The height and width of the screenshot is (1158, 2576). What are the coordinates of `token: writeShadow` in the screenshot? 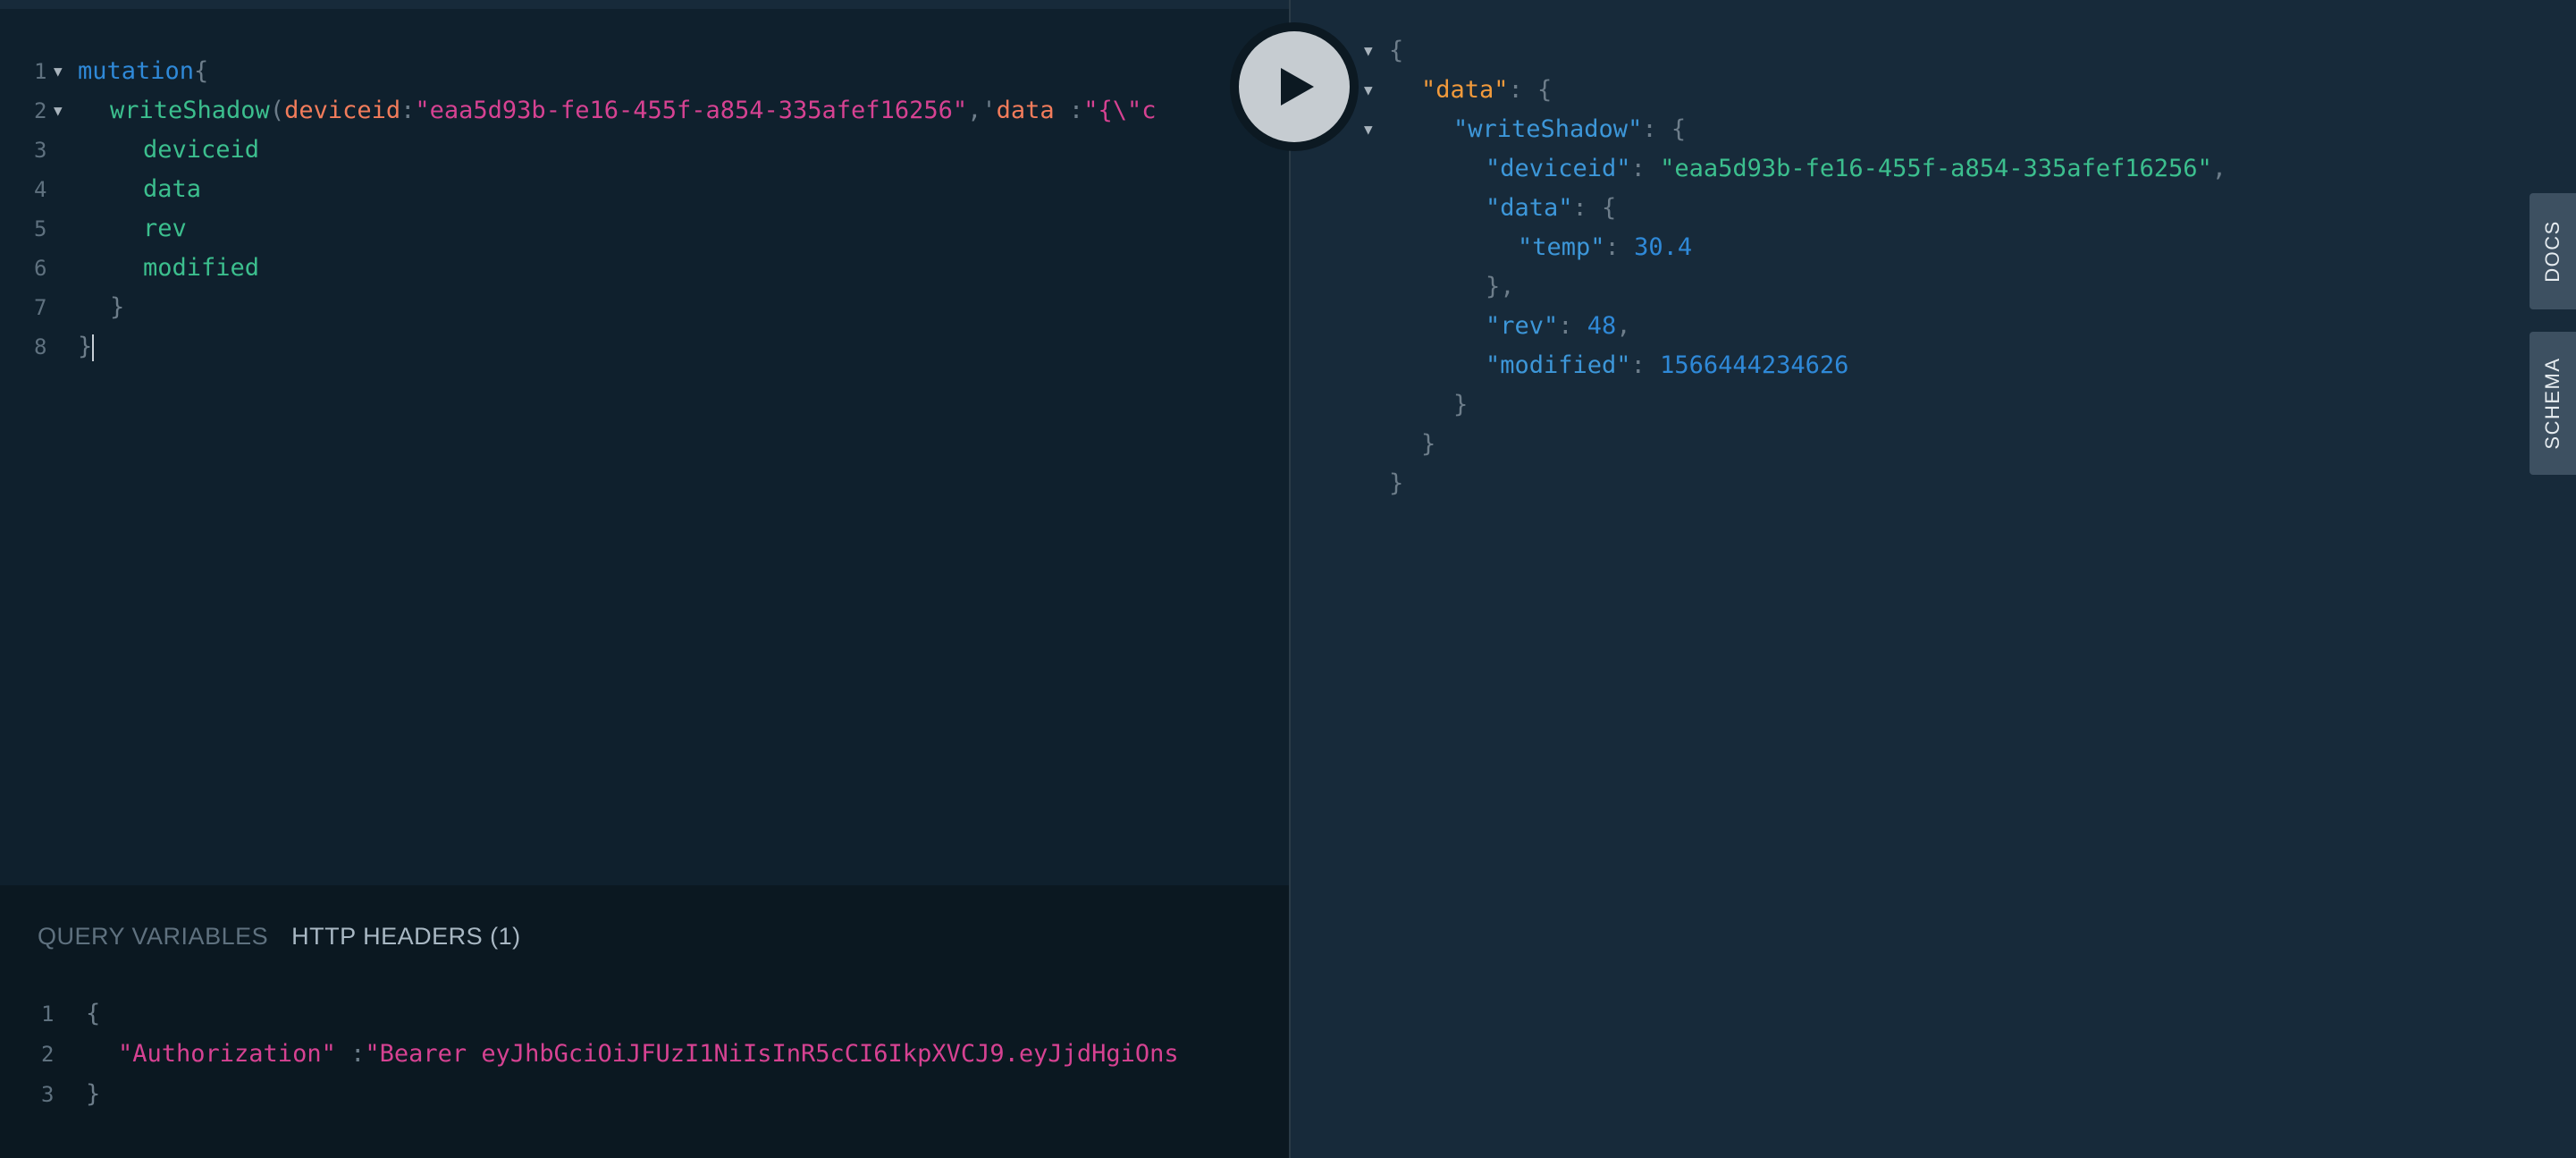 It's located at (190, 110).